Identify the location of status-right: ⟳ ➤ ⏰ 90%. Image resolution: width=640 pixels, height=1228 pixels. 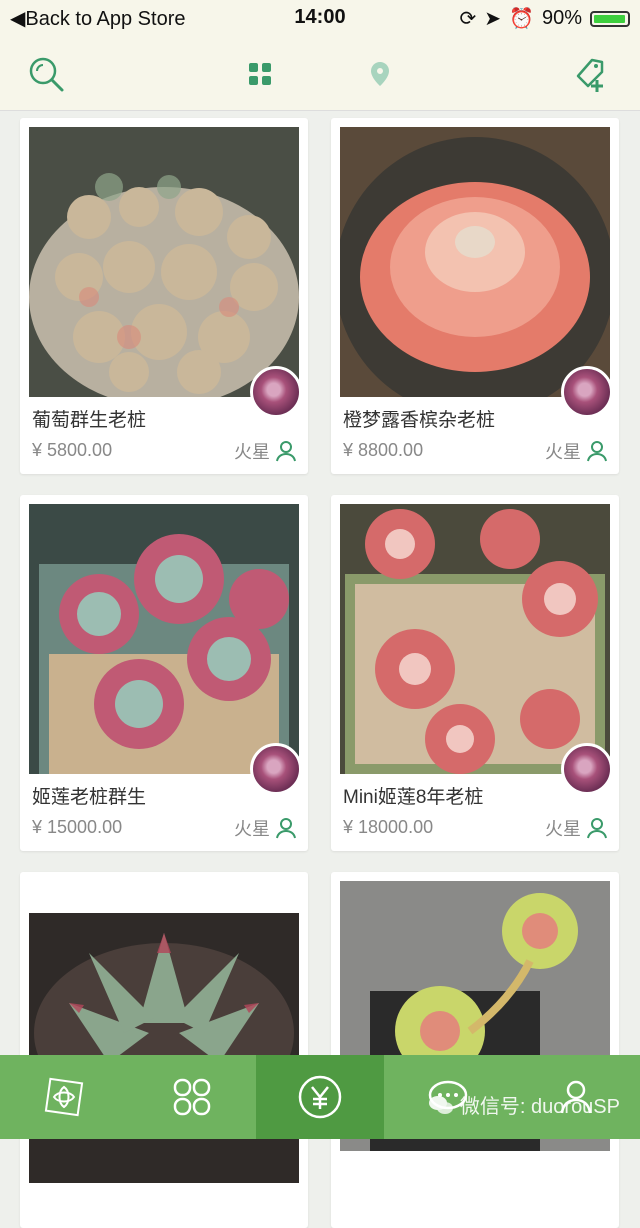
(545, 18).